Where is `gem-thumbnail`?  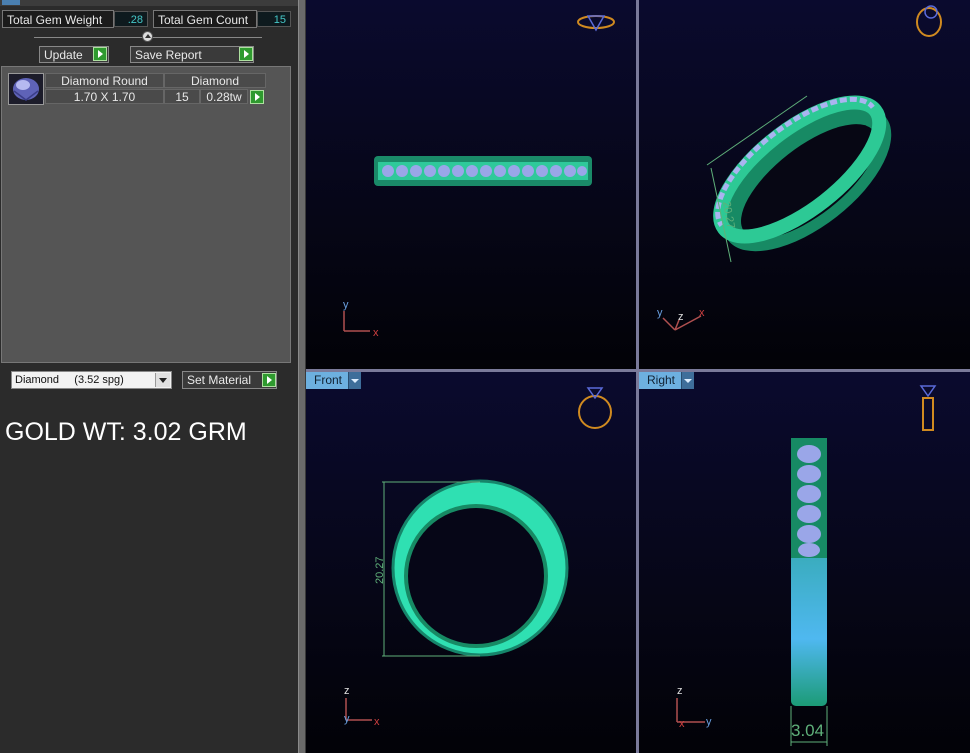
gem-thumbnail is located at coordinates (26, 89).